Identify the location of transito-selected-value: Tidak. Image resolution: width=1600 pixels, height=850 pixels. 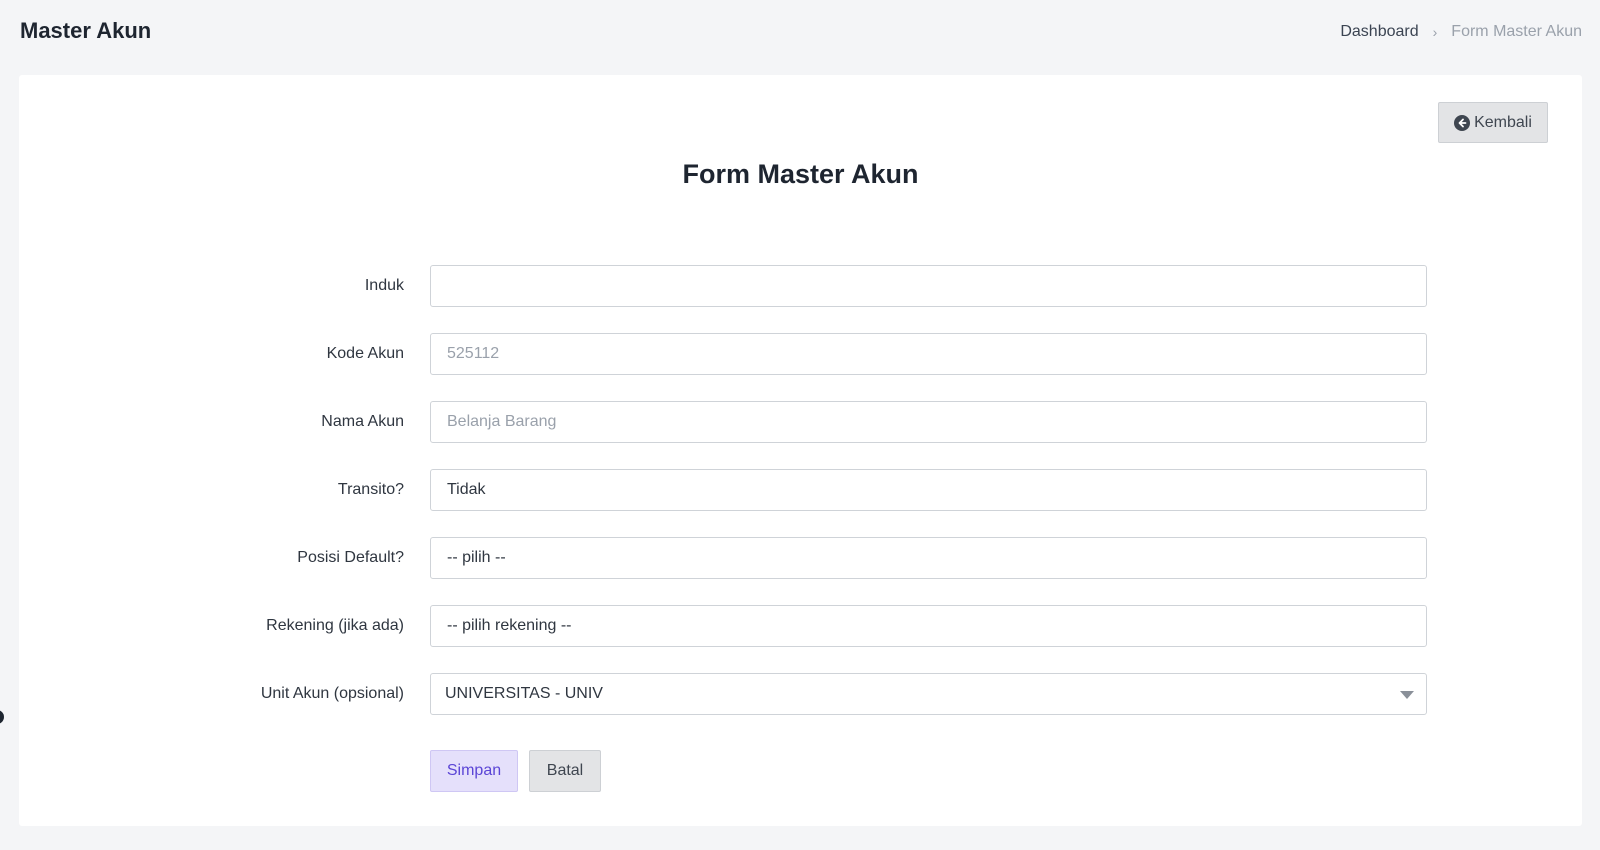
(466, 489).